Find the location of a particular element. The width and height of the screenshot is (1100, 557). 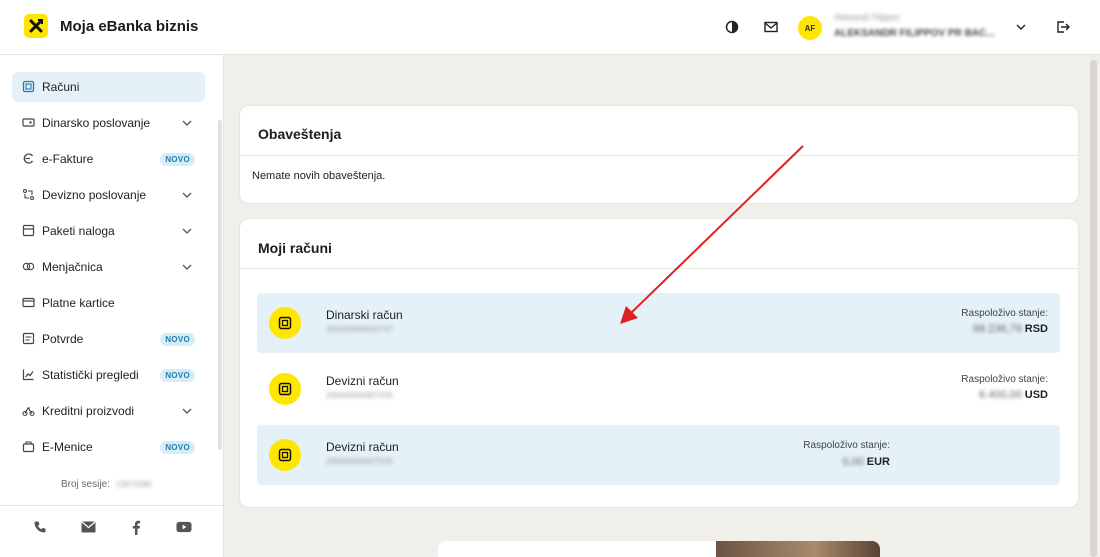

balance-amount: 0,00 is located at coordinates (853, 462).